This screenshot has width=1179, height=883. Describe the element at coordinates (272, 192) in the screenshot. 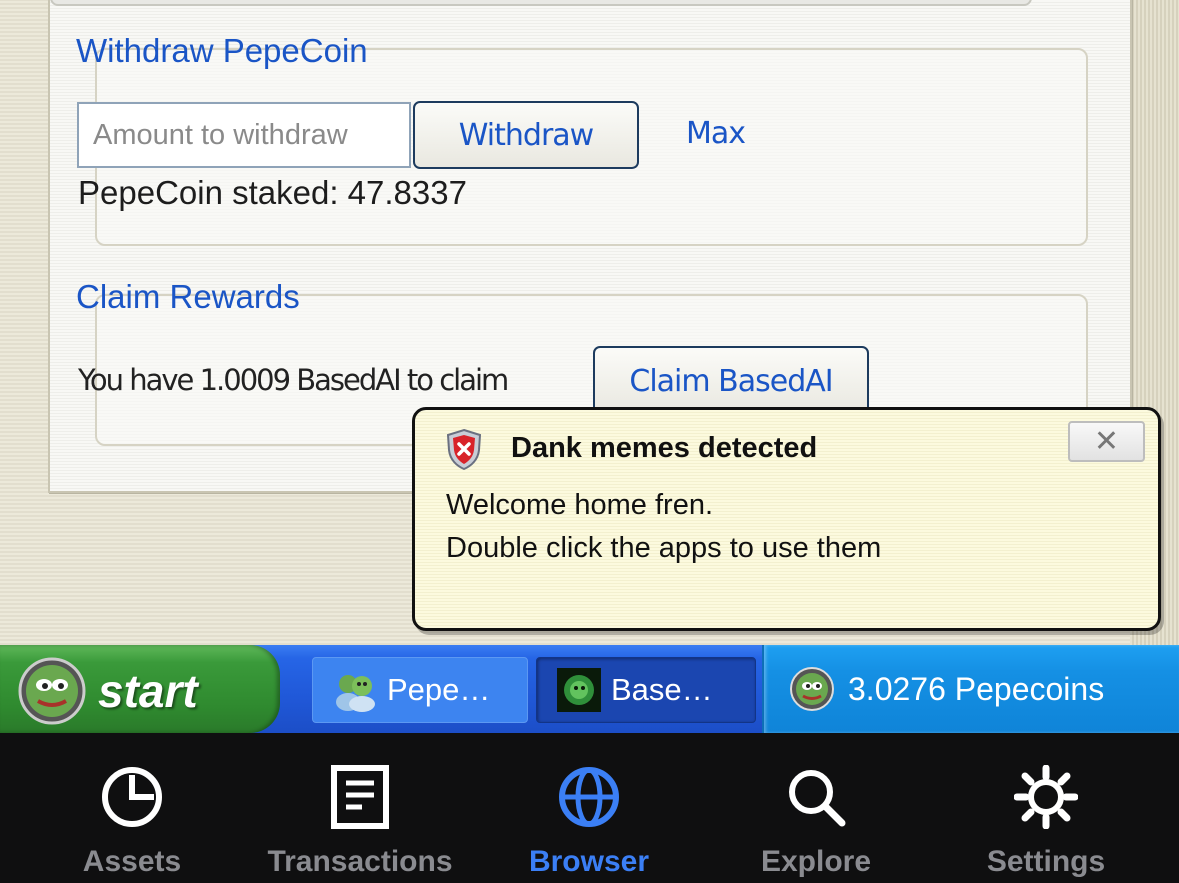

I see `staked-amount-text: PepeCoin staked: 47.8337` at that location.